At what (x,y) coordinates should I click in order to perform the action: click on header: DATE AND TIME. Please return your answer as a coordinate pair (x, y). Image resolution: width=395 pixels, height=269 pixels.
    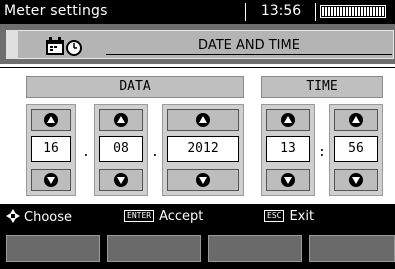
    Looking at the image, I should click on (197, 44).